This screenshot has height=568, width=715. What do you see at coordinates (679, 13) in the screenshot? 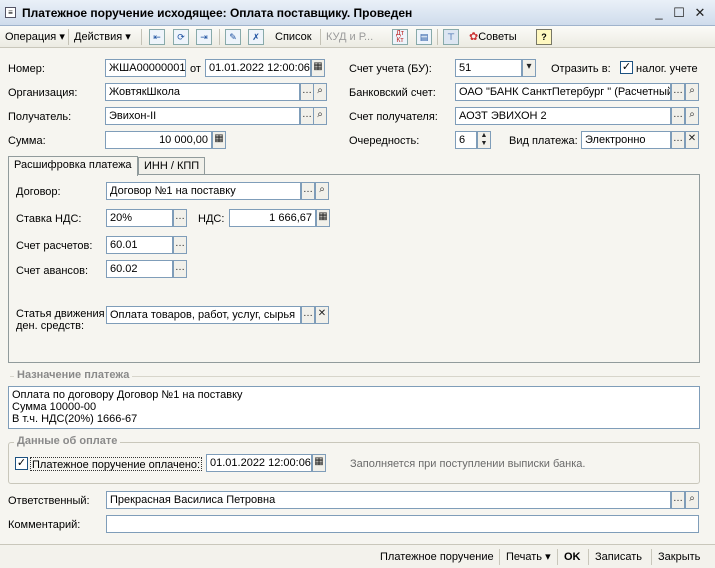
I see `maximize-icon: ☐` at bounding box center [679, 13].